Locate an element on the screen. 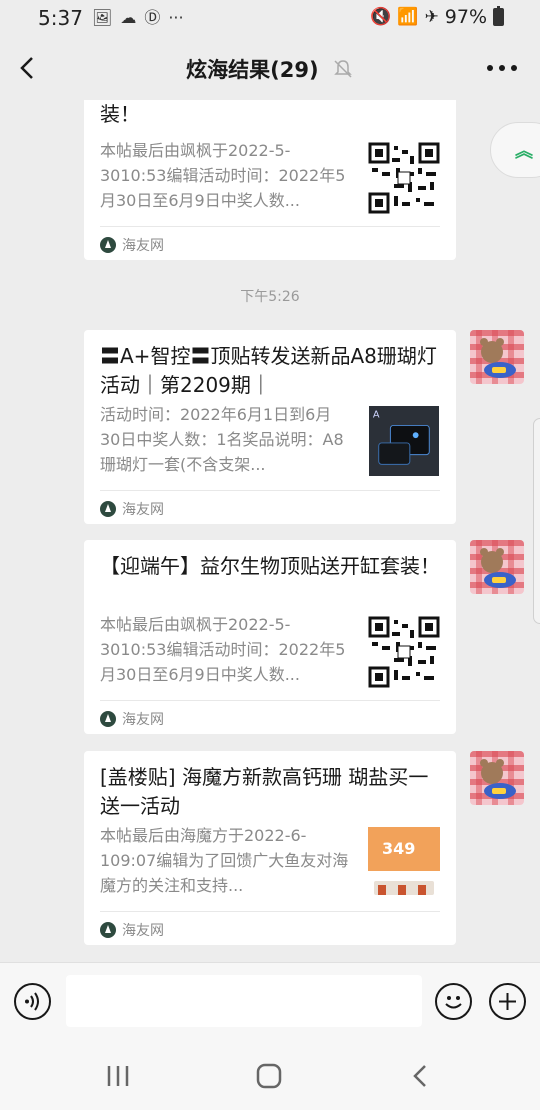  card-title: 【迎端午】益尔生物顶贴送开缸套装！ is located at coordinates (270, 566).